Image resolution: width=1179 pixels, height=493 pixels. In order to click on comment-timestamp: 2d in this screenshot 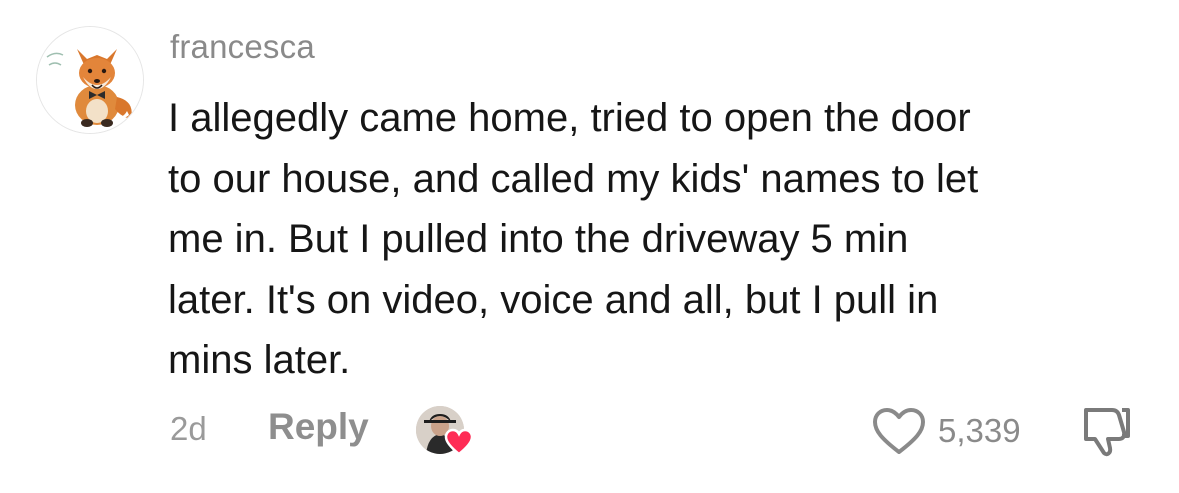, I will do `click(188, 428)`.